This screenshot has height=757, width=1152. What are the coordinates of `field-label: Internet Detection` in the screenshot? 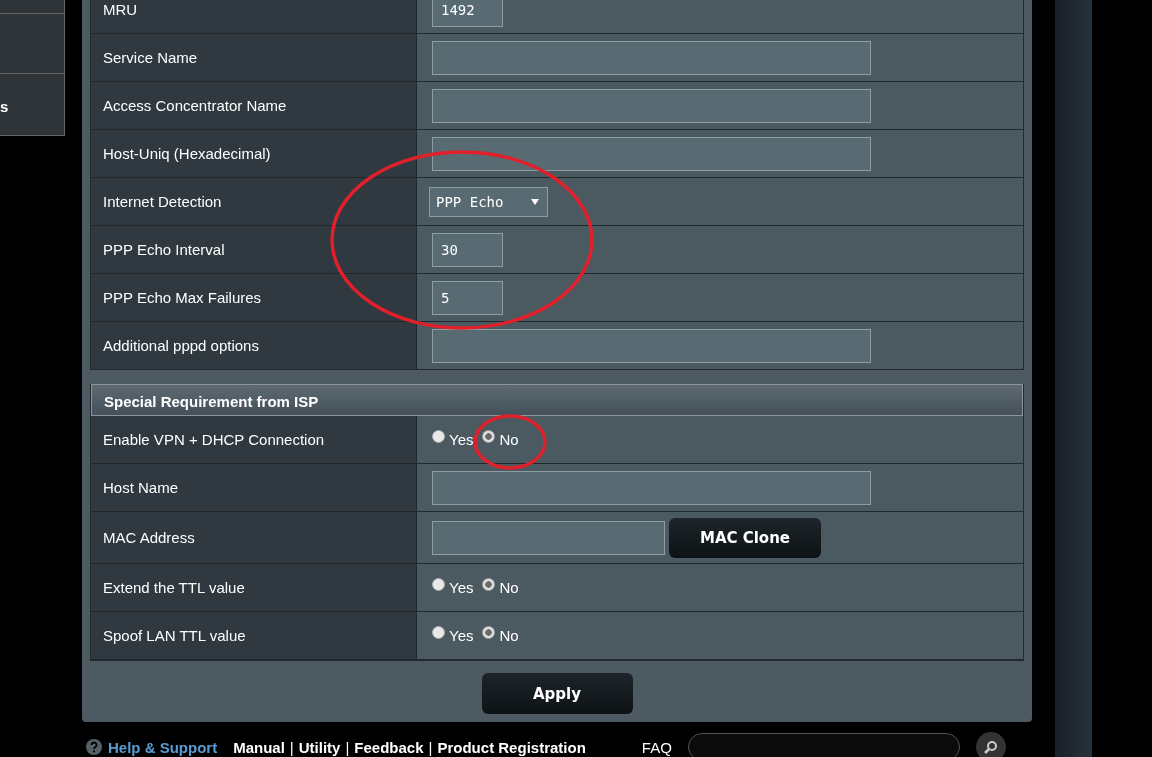 It's located at (254, 201).